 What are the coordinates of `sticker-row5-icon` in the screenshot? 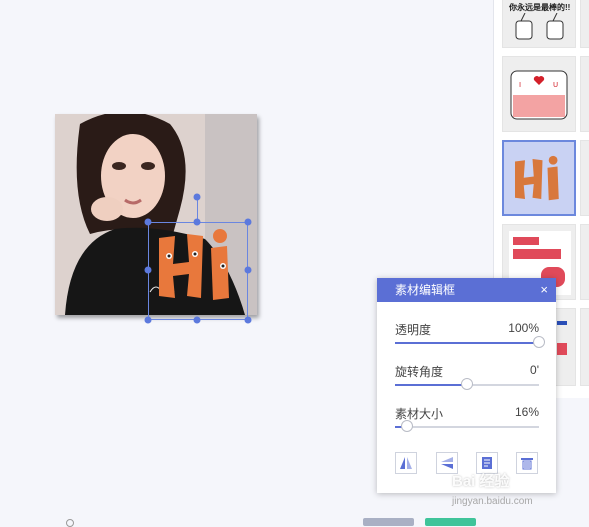 It's located at (562, 338).